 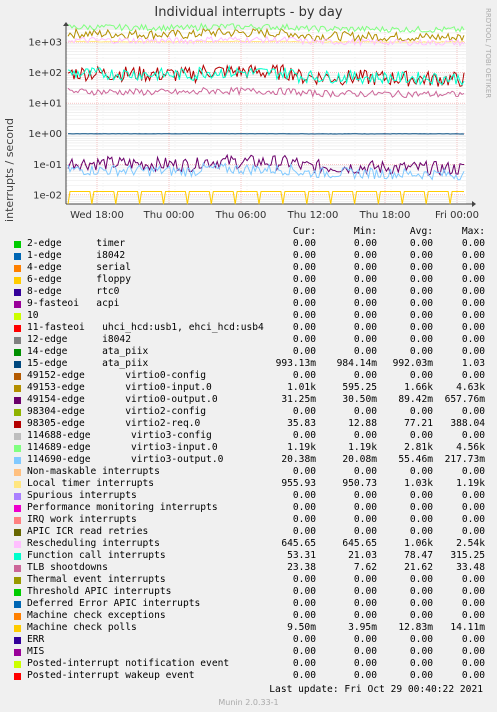 What do you see at coordinates (96, 615) in the screenshot?
I see `legend-series-name: Machine check exceptions` at bounding box center [96, 615].